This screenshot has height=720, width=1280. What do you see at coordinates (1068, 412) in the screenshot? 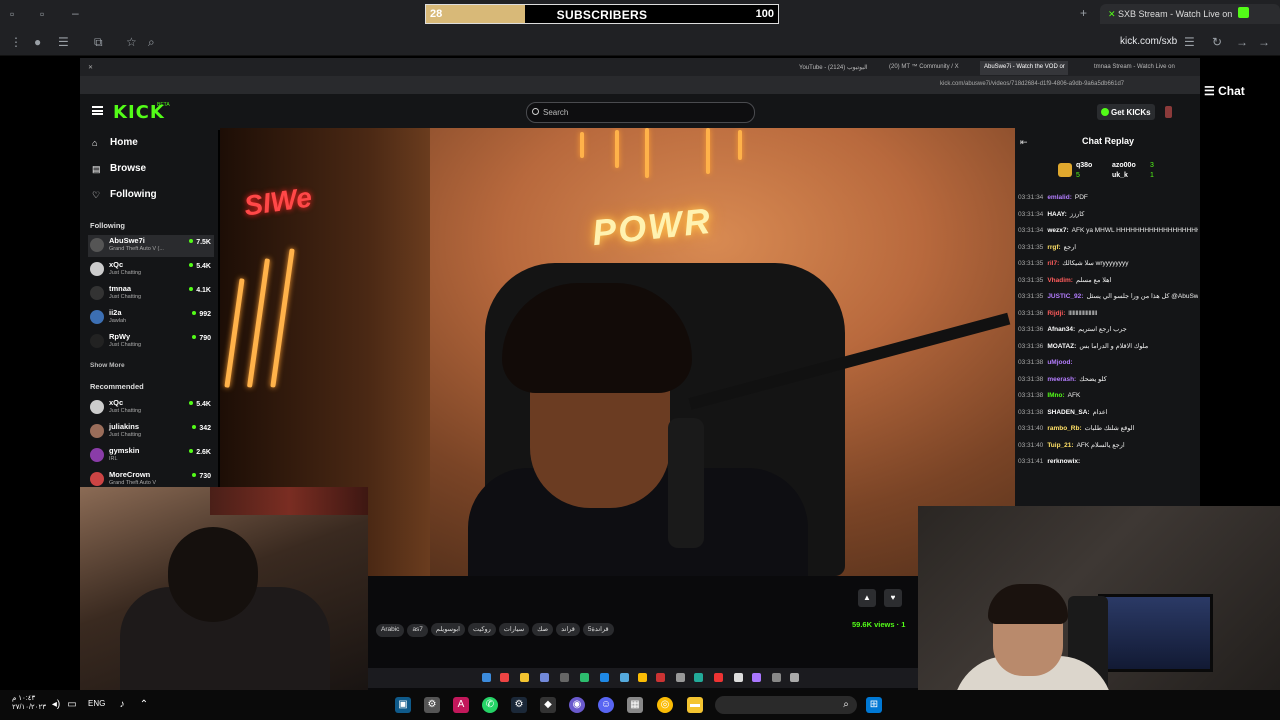
I see `chat-username: SHADEN_SA:` at bounding box center [1068, 412].